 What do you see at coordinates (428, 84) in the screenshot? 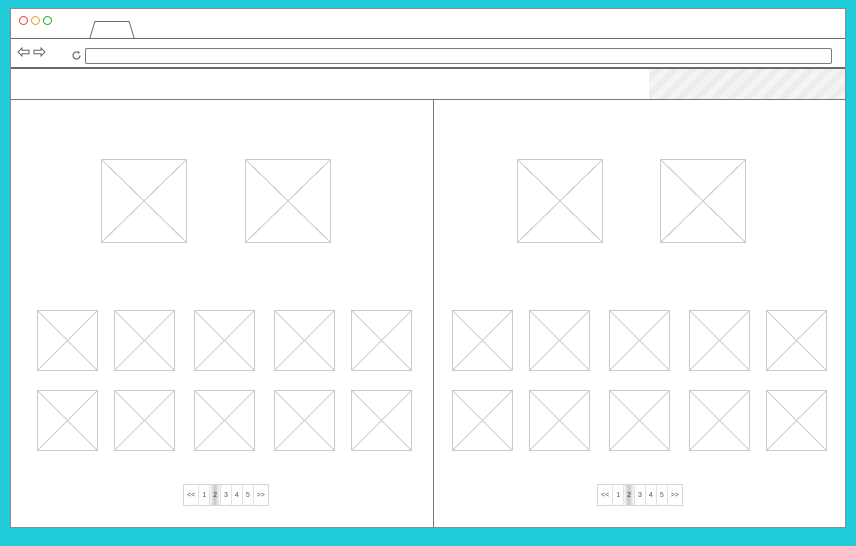
I see `page-header-bar` at bounding box center [428, 84].